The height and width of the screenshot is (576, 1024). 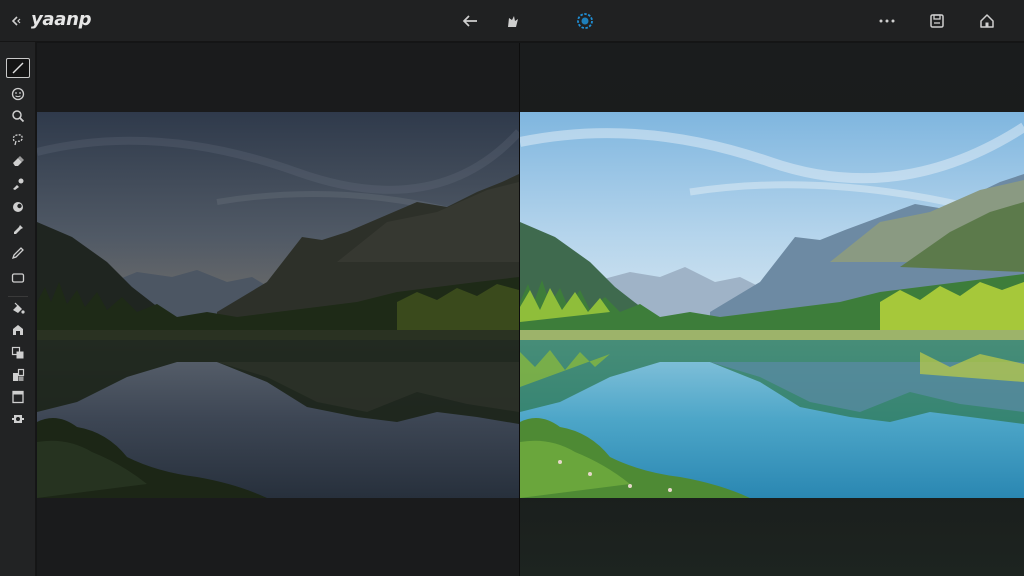 I want to click on layers-icon, so click(x=19, y=374).